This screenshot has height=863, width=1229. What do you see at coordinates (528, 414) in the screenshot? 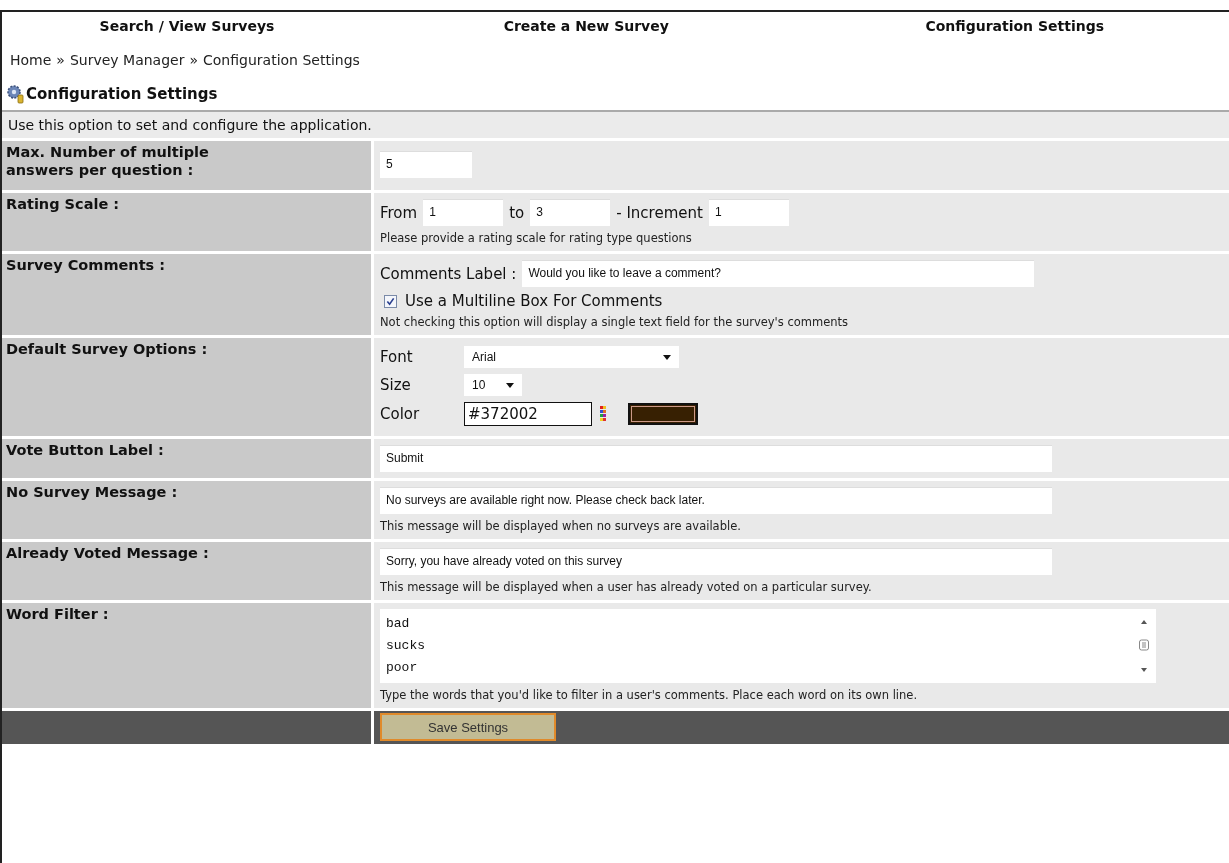
I see `color-field: #372002` at bounding box center [528, 414].